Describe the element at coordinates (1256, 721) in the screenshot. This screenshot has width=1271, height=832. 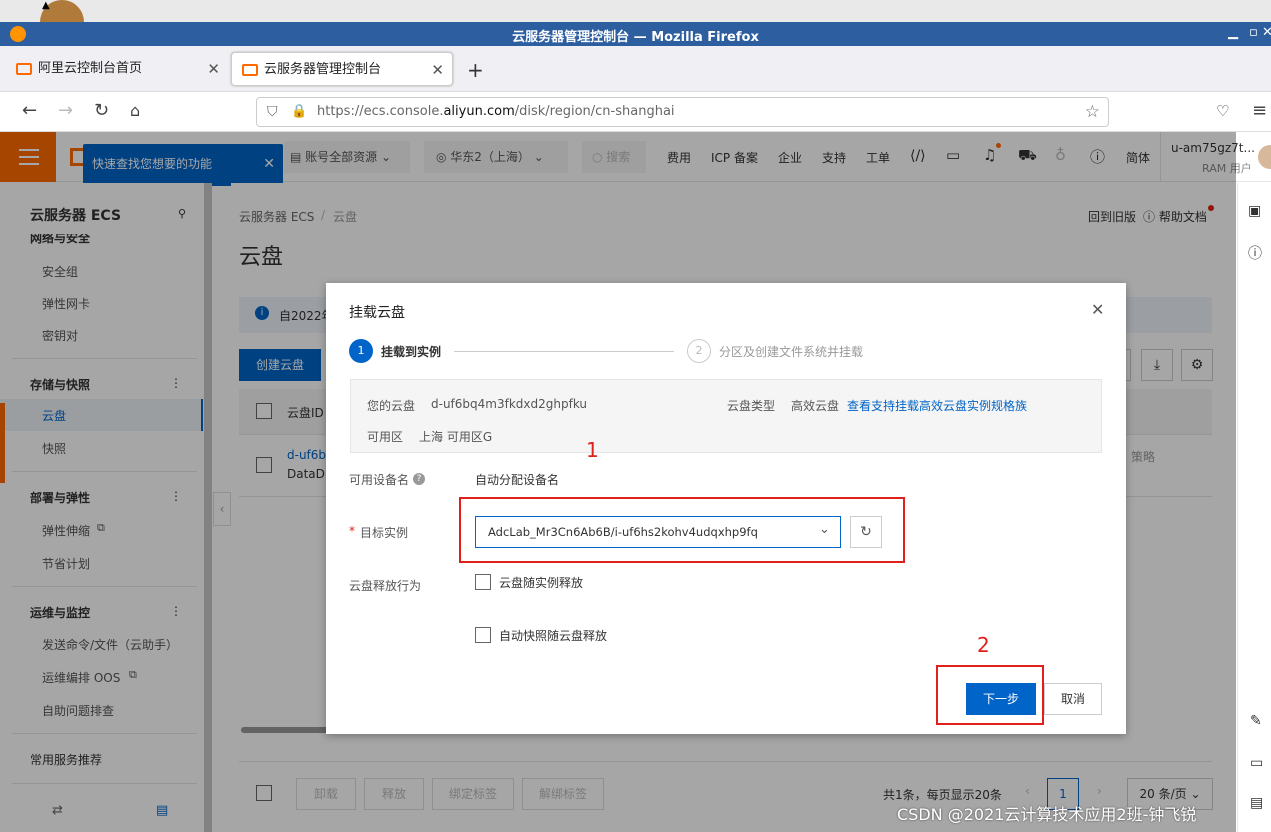
I see `edit-icon: ✎` at that location.